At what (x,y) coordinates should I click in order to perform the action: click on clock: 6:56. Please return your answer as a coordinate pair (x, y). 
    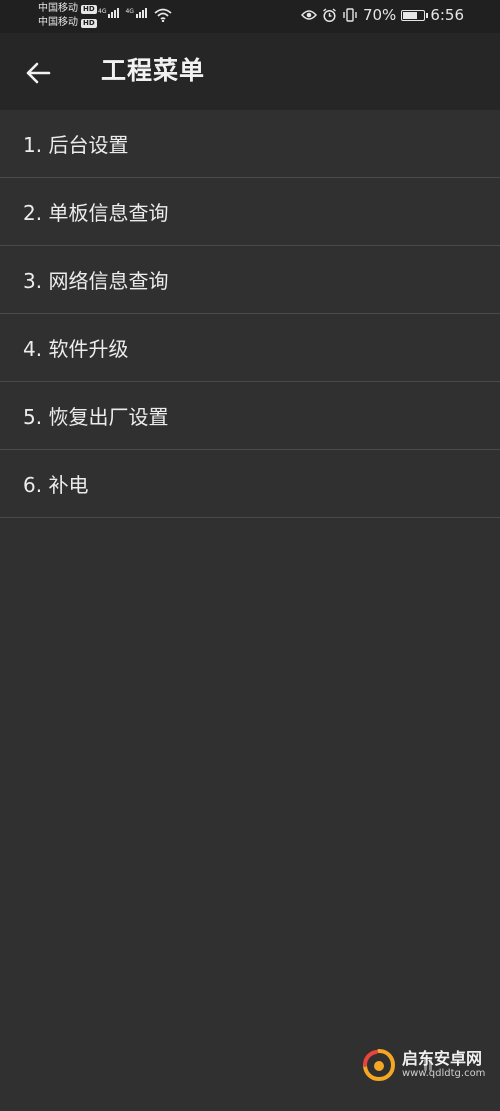
    Looking at the image, I should click on (447, 15).